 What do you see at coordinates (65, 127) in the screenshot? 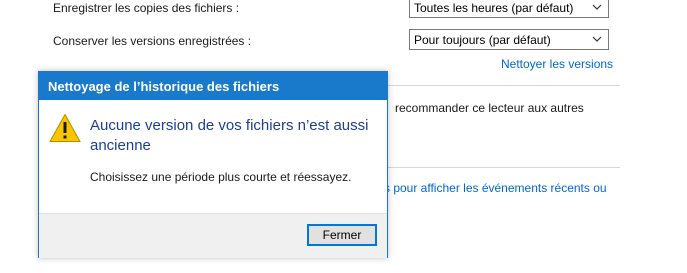
I see `warning-icon` at bounding box center [65, 127].